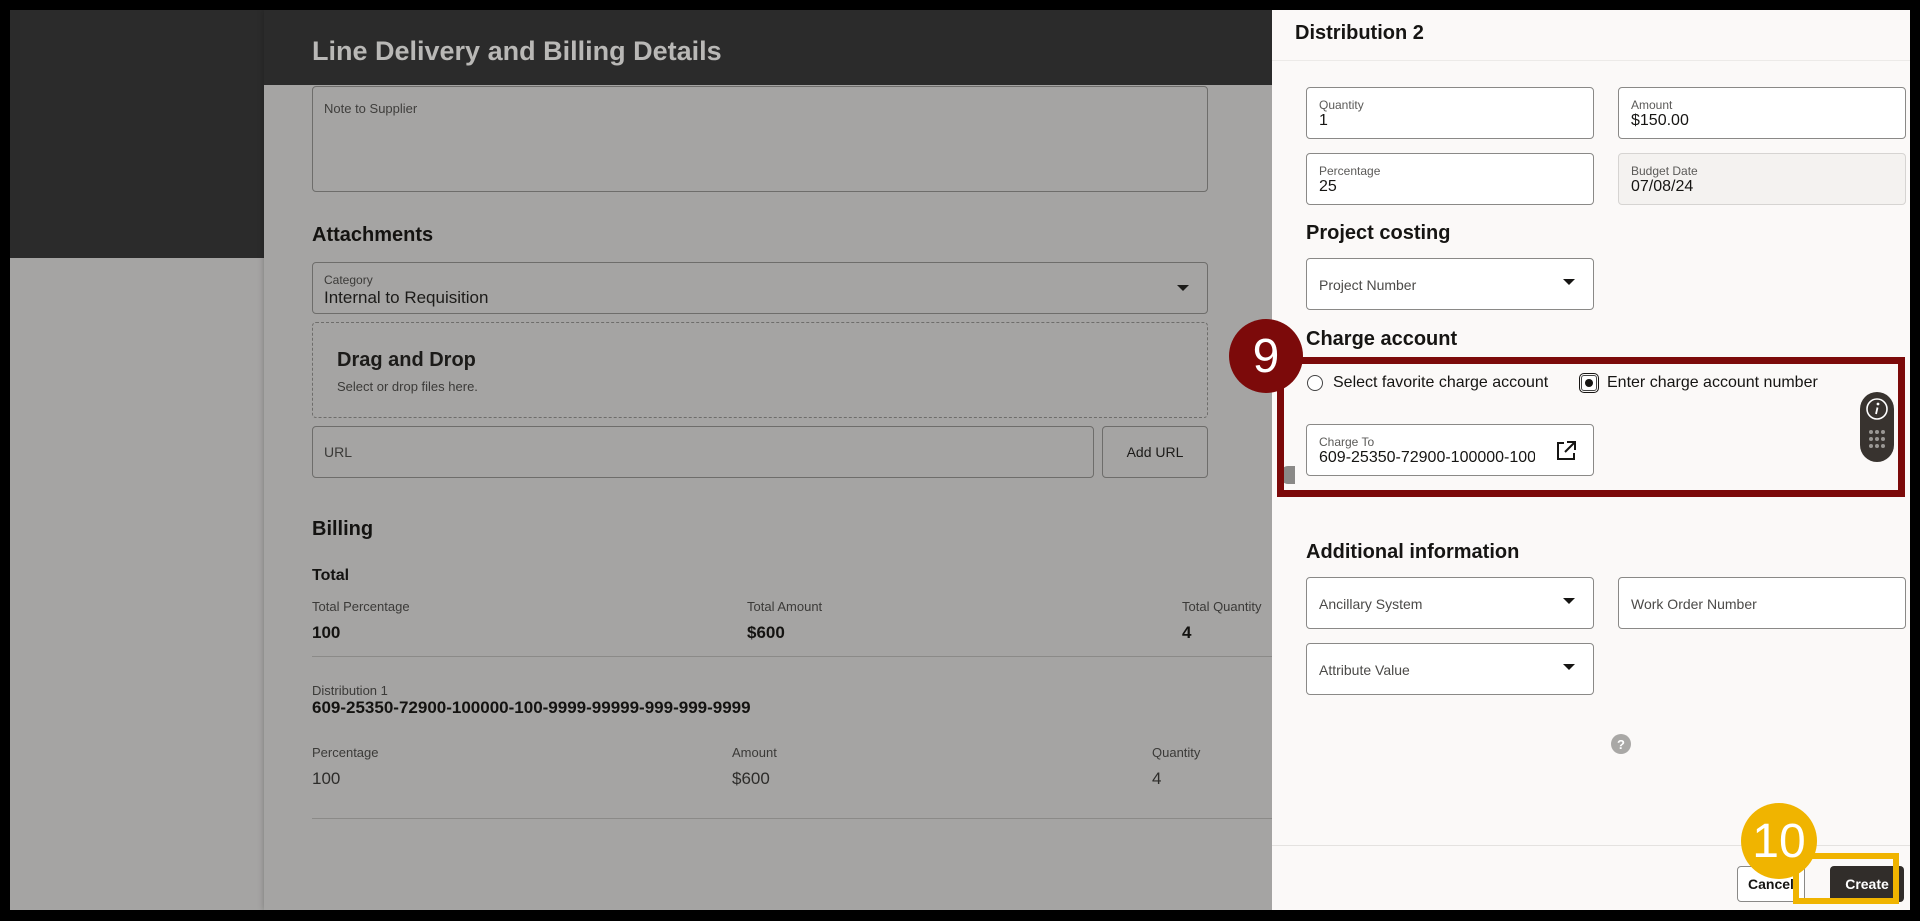 Image resolution: width=1920 pixels, height=921 pixels. I want to click on budget-date-label: Budget Date, so click(1664, 171).